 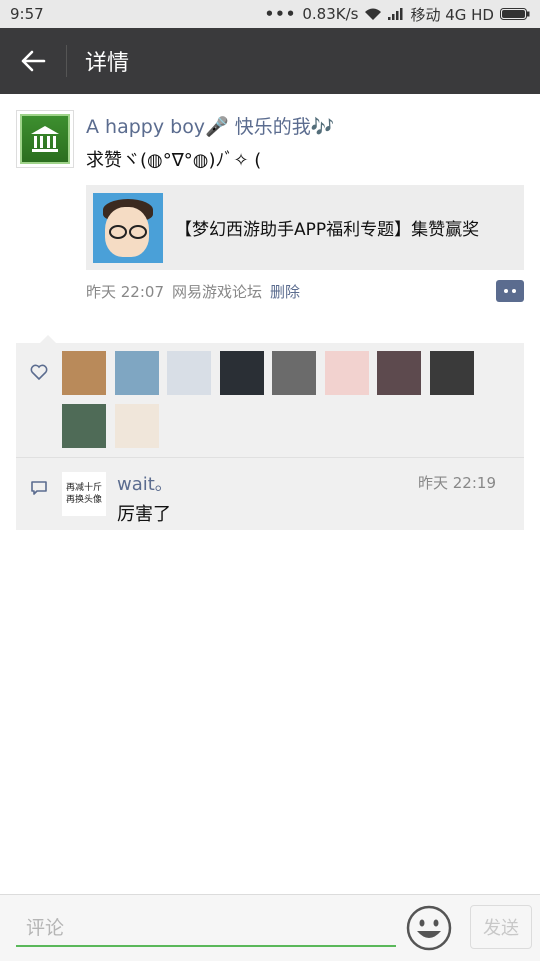 What do you see at coordinates (373, 14) in the screenshot?
I see `wifi-icon` at bounding box center [373, 14].